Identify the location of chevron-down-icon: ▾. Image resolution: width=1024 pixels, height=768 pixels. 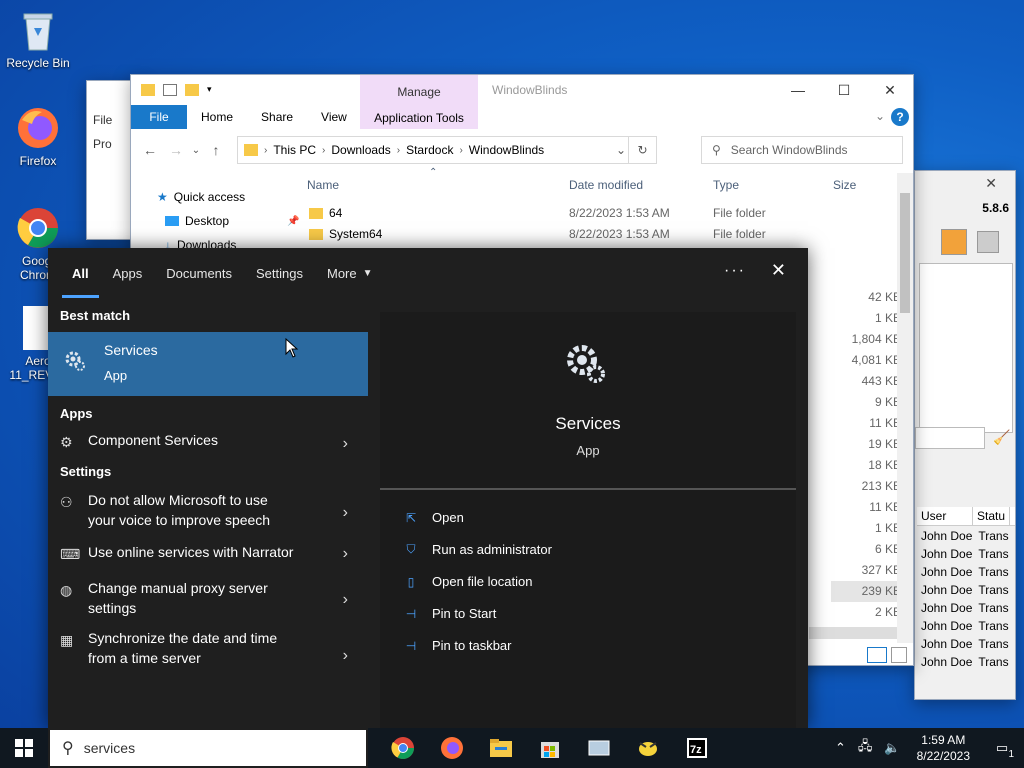
(209, 90).